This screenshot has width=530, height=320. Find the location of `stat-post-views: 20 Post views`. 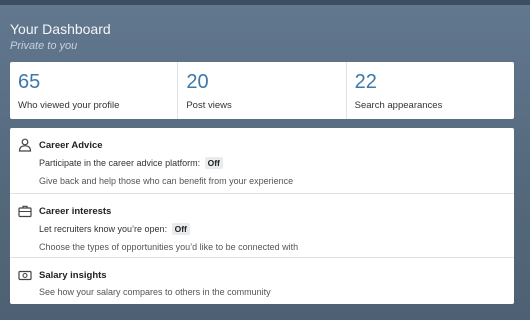

stat-post-views: 20 Post views is located at coordinates (262, 90).